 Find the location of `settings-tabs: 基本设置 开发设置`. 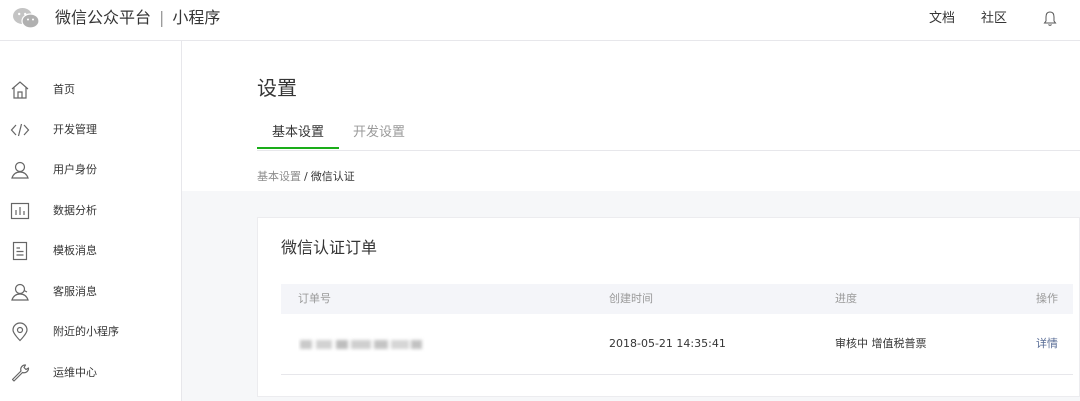

settings-tabs: 基本设置 开发设置 is located at coordinates (668, 136).